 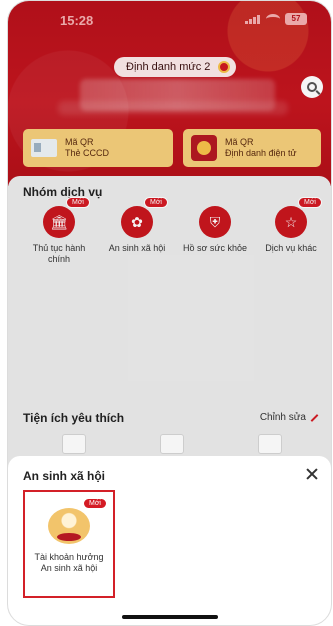 What do you see at coordinates (95, 503) in the screenshot?
I see `new-badge: Mới` at bounding box center [95, 503].